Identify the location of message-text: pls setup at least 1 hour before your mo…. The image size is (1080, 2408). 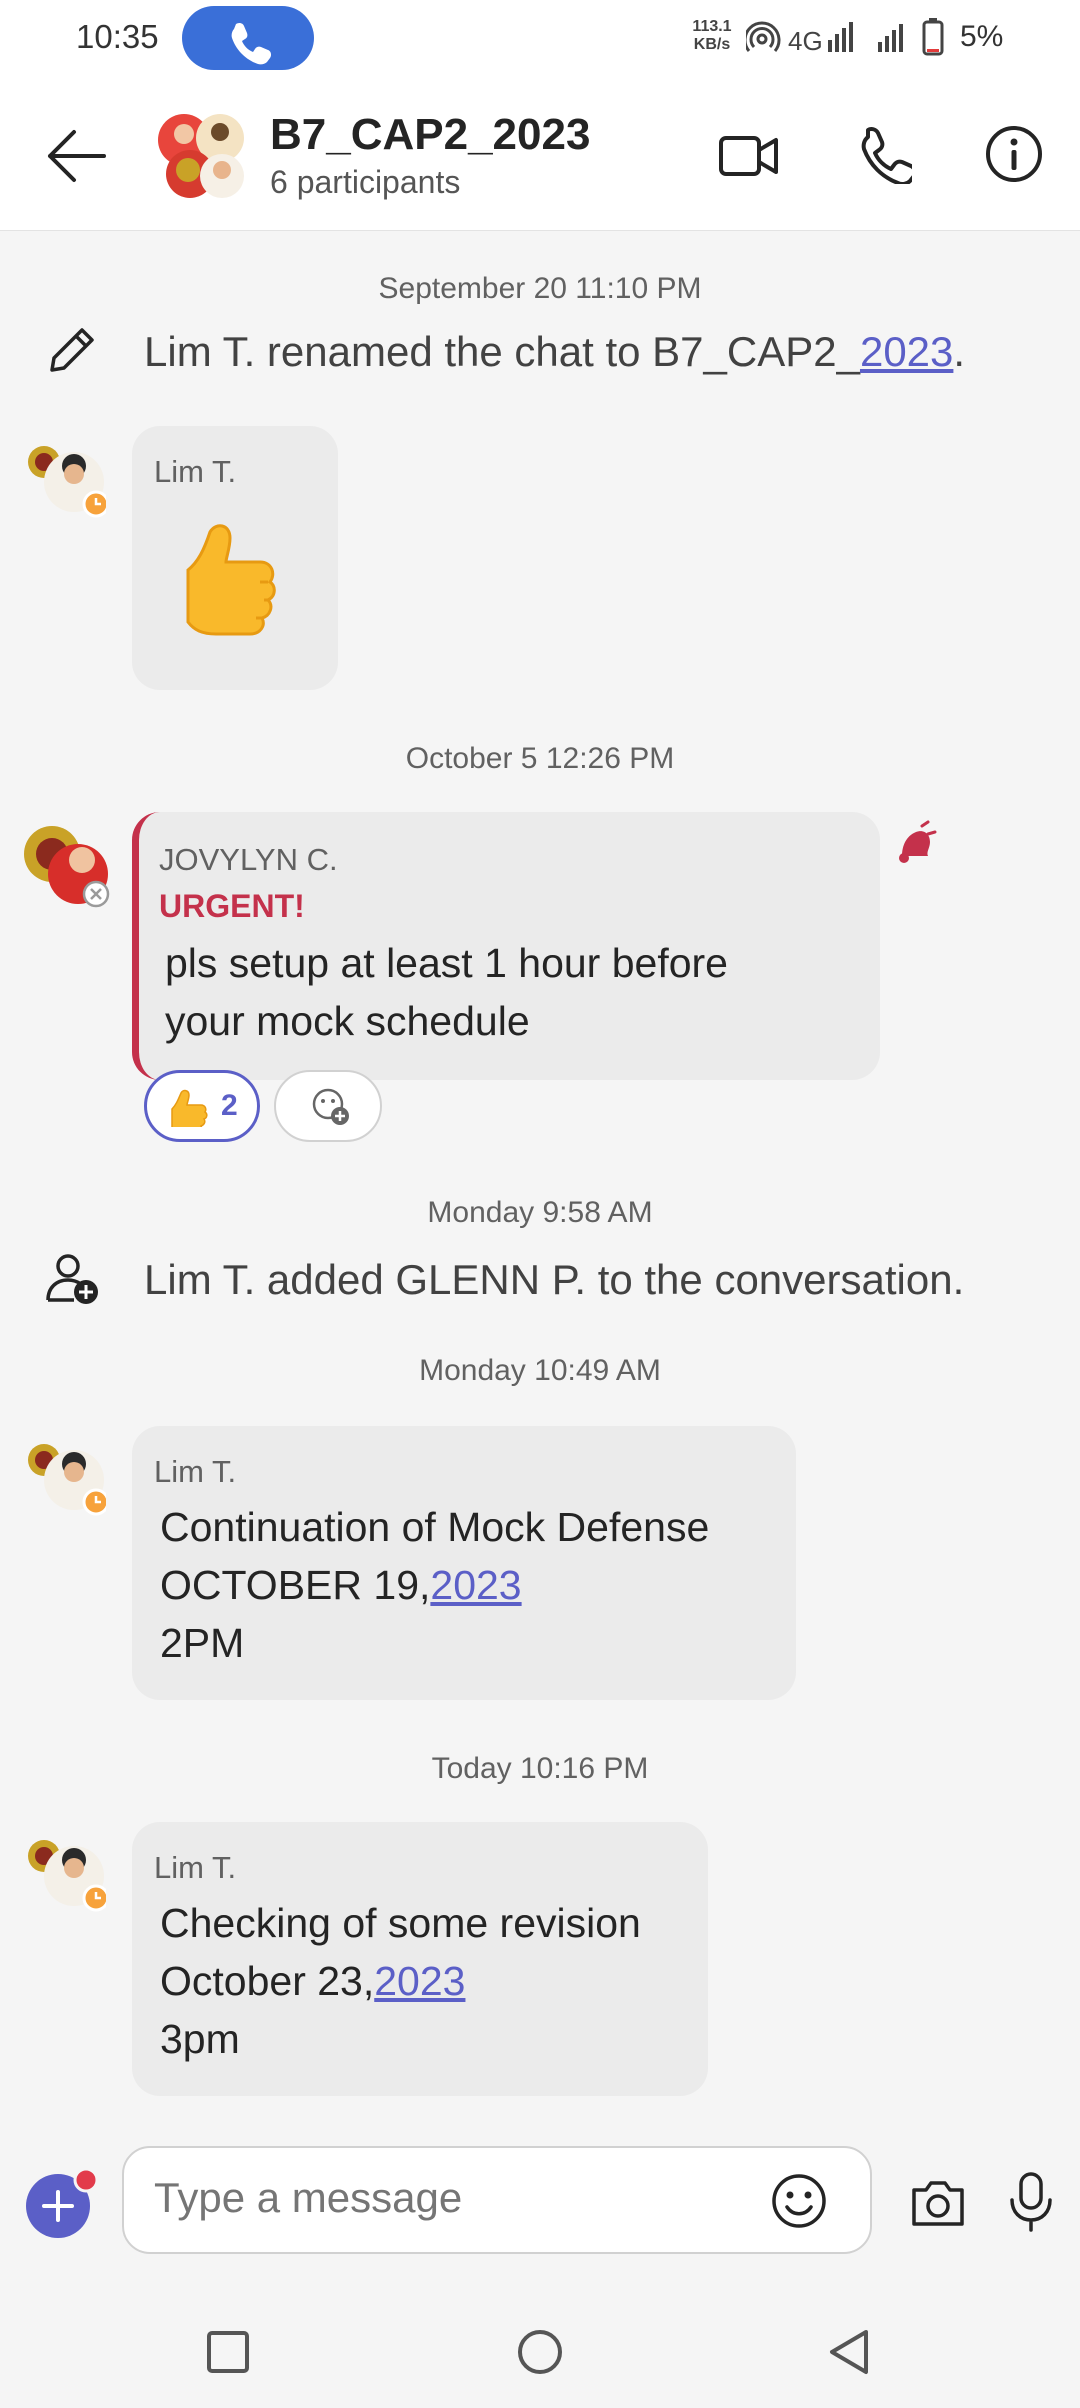
(446, 992).